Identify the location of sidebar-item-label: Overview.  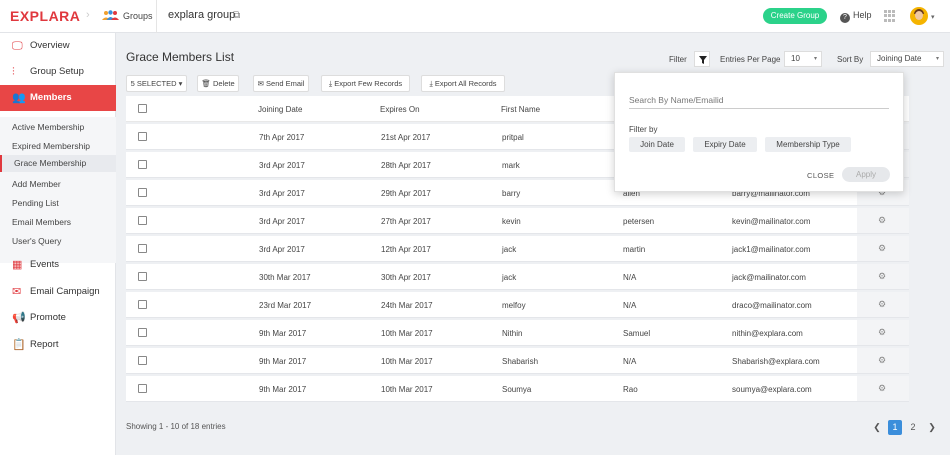
(50, 45).